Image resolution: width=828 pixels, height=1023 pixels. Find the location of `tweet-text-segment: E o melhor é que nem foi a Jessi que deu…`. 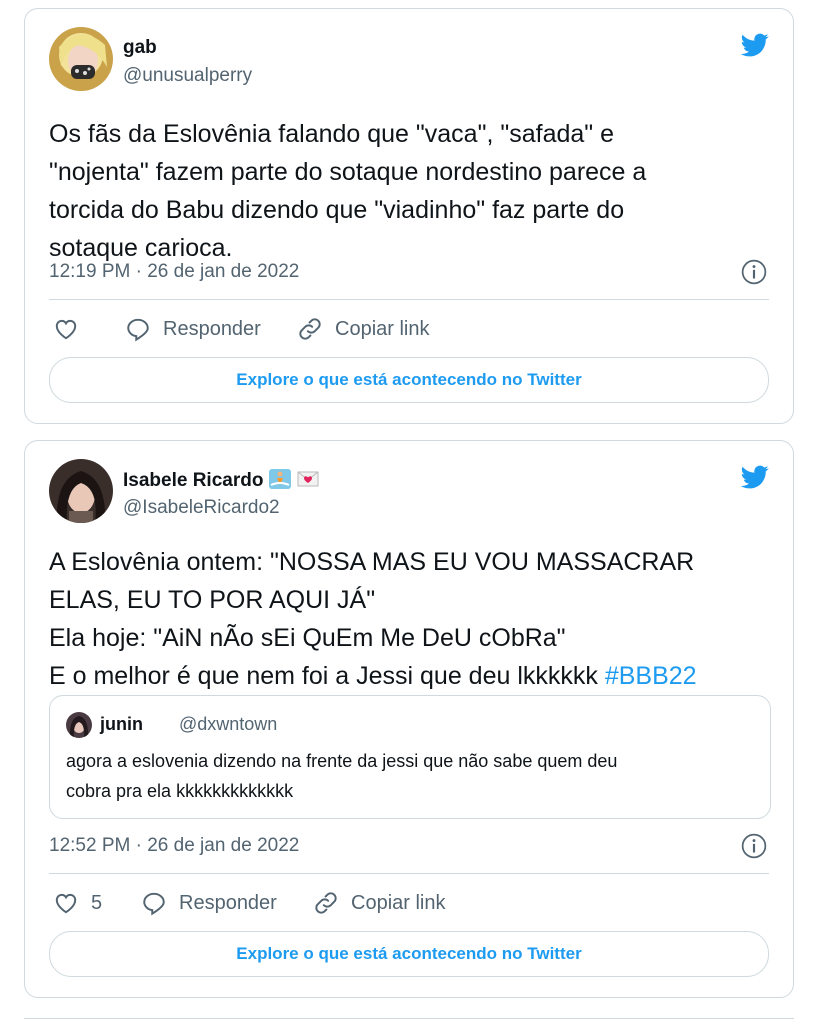

tweet-text-segment: E o melhor é que nem foi a Jessi que deu… is located at coordinates (327, 676).